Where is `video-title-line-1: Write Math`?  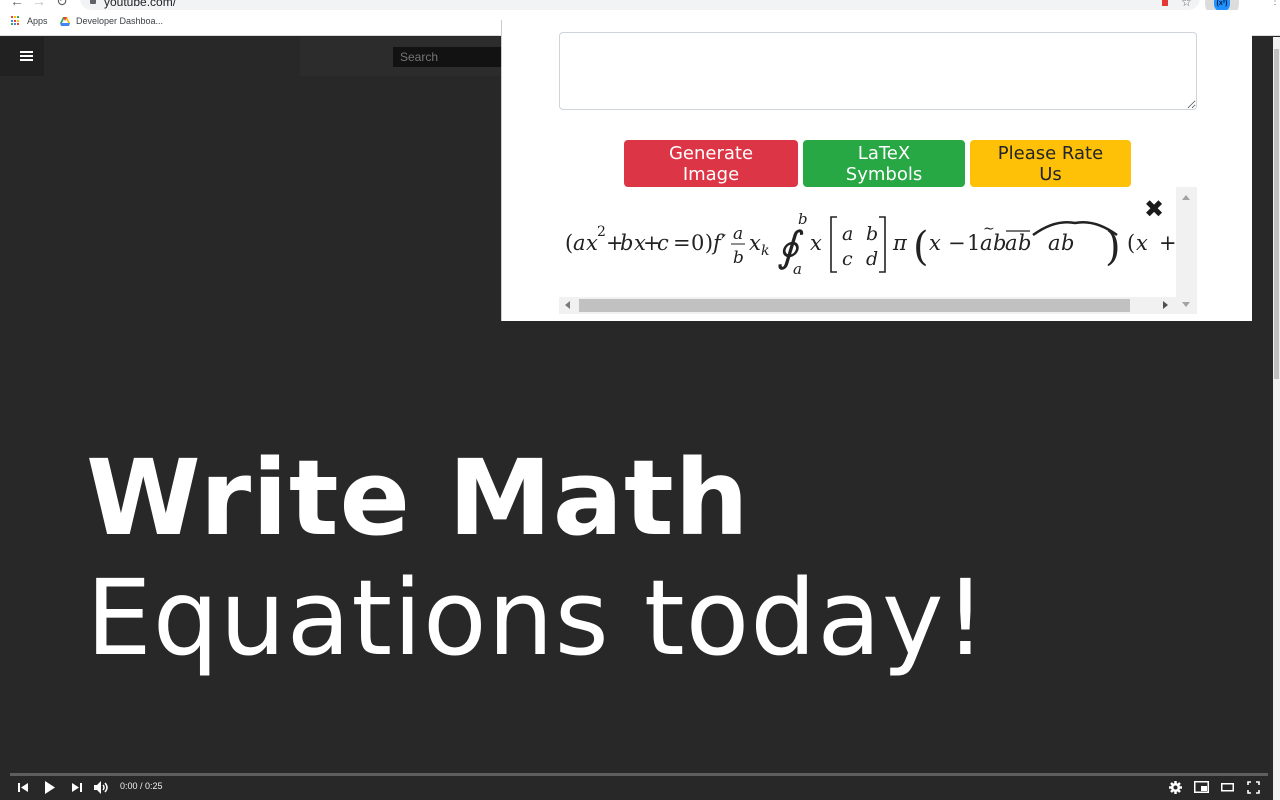 video-title-line-1: Write Math is located at coordinates (418, 498).